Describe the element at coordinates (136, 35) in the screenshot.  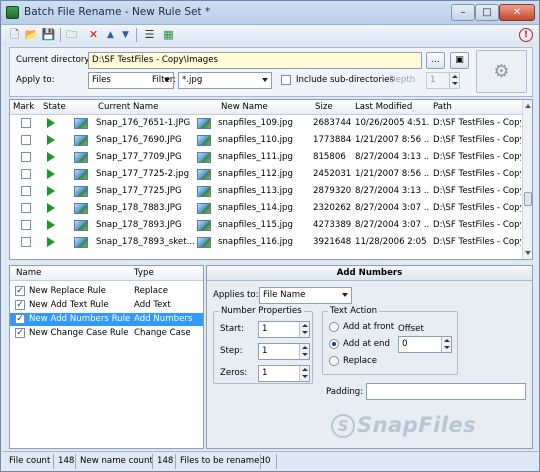
I see `toolbar-separator` at that location.